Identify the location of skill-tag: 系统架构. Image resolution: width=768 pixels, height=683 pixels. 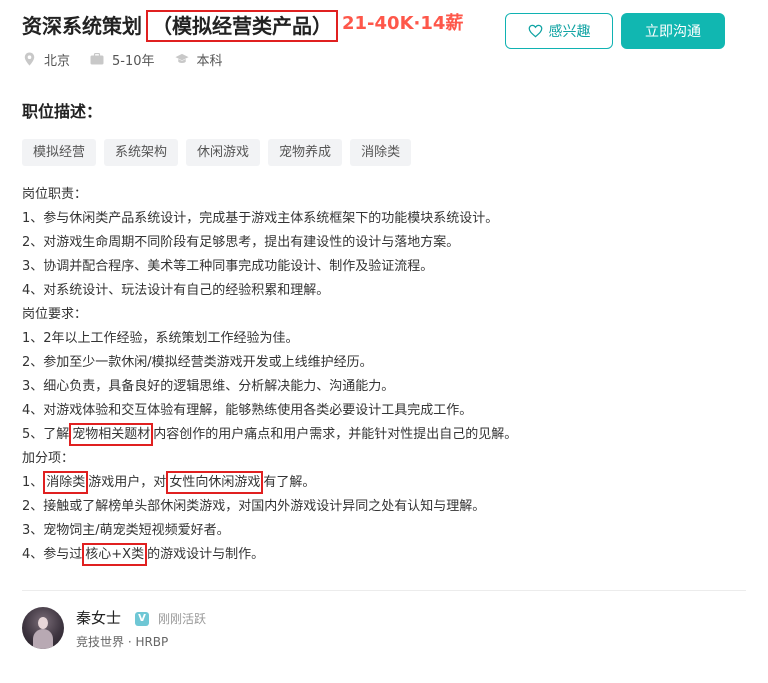
(141, 152).